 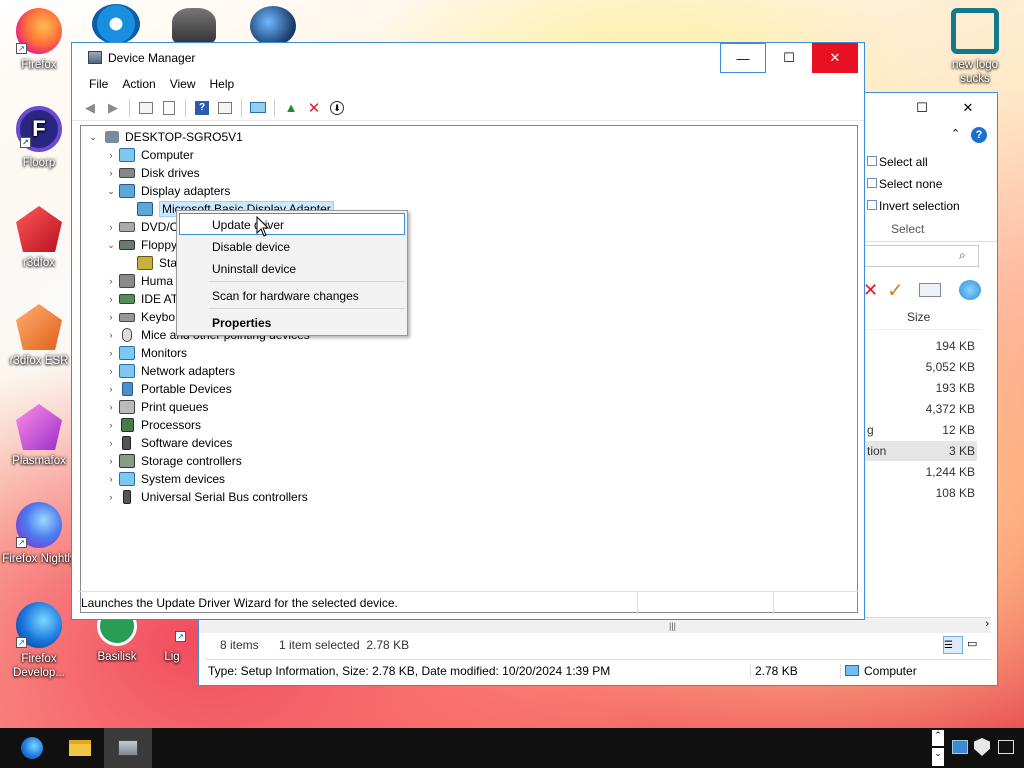 I want to click on raccoon-icon, so click(x=194, y=26).